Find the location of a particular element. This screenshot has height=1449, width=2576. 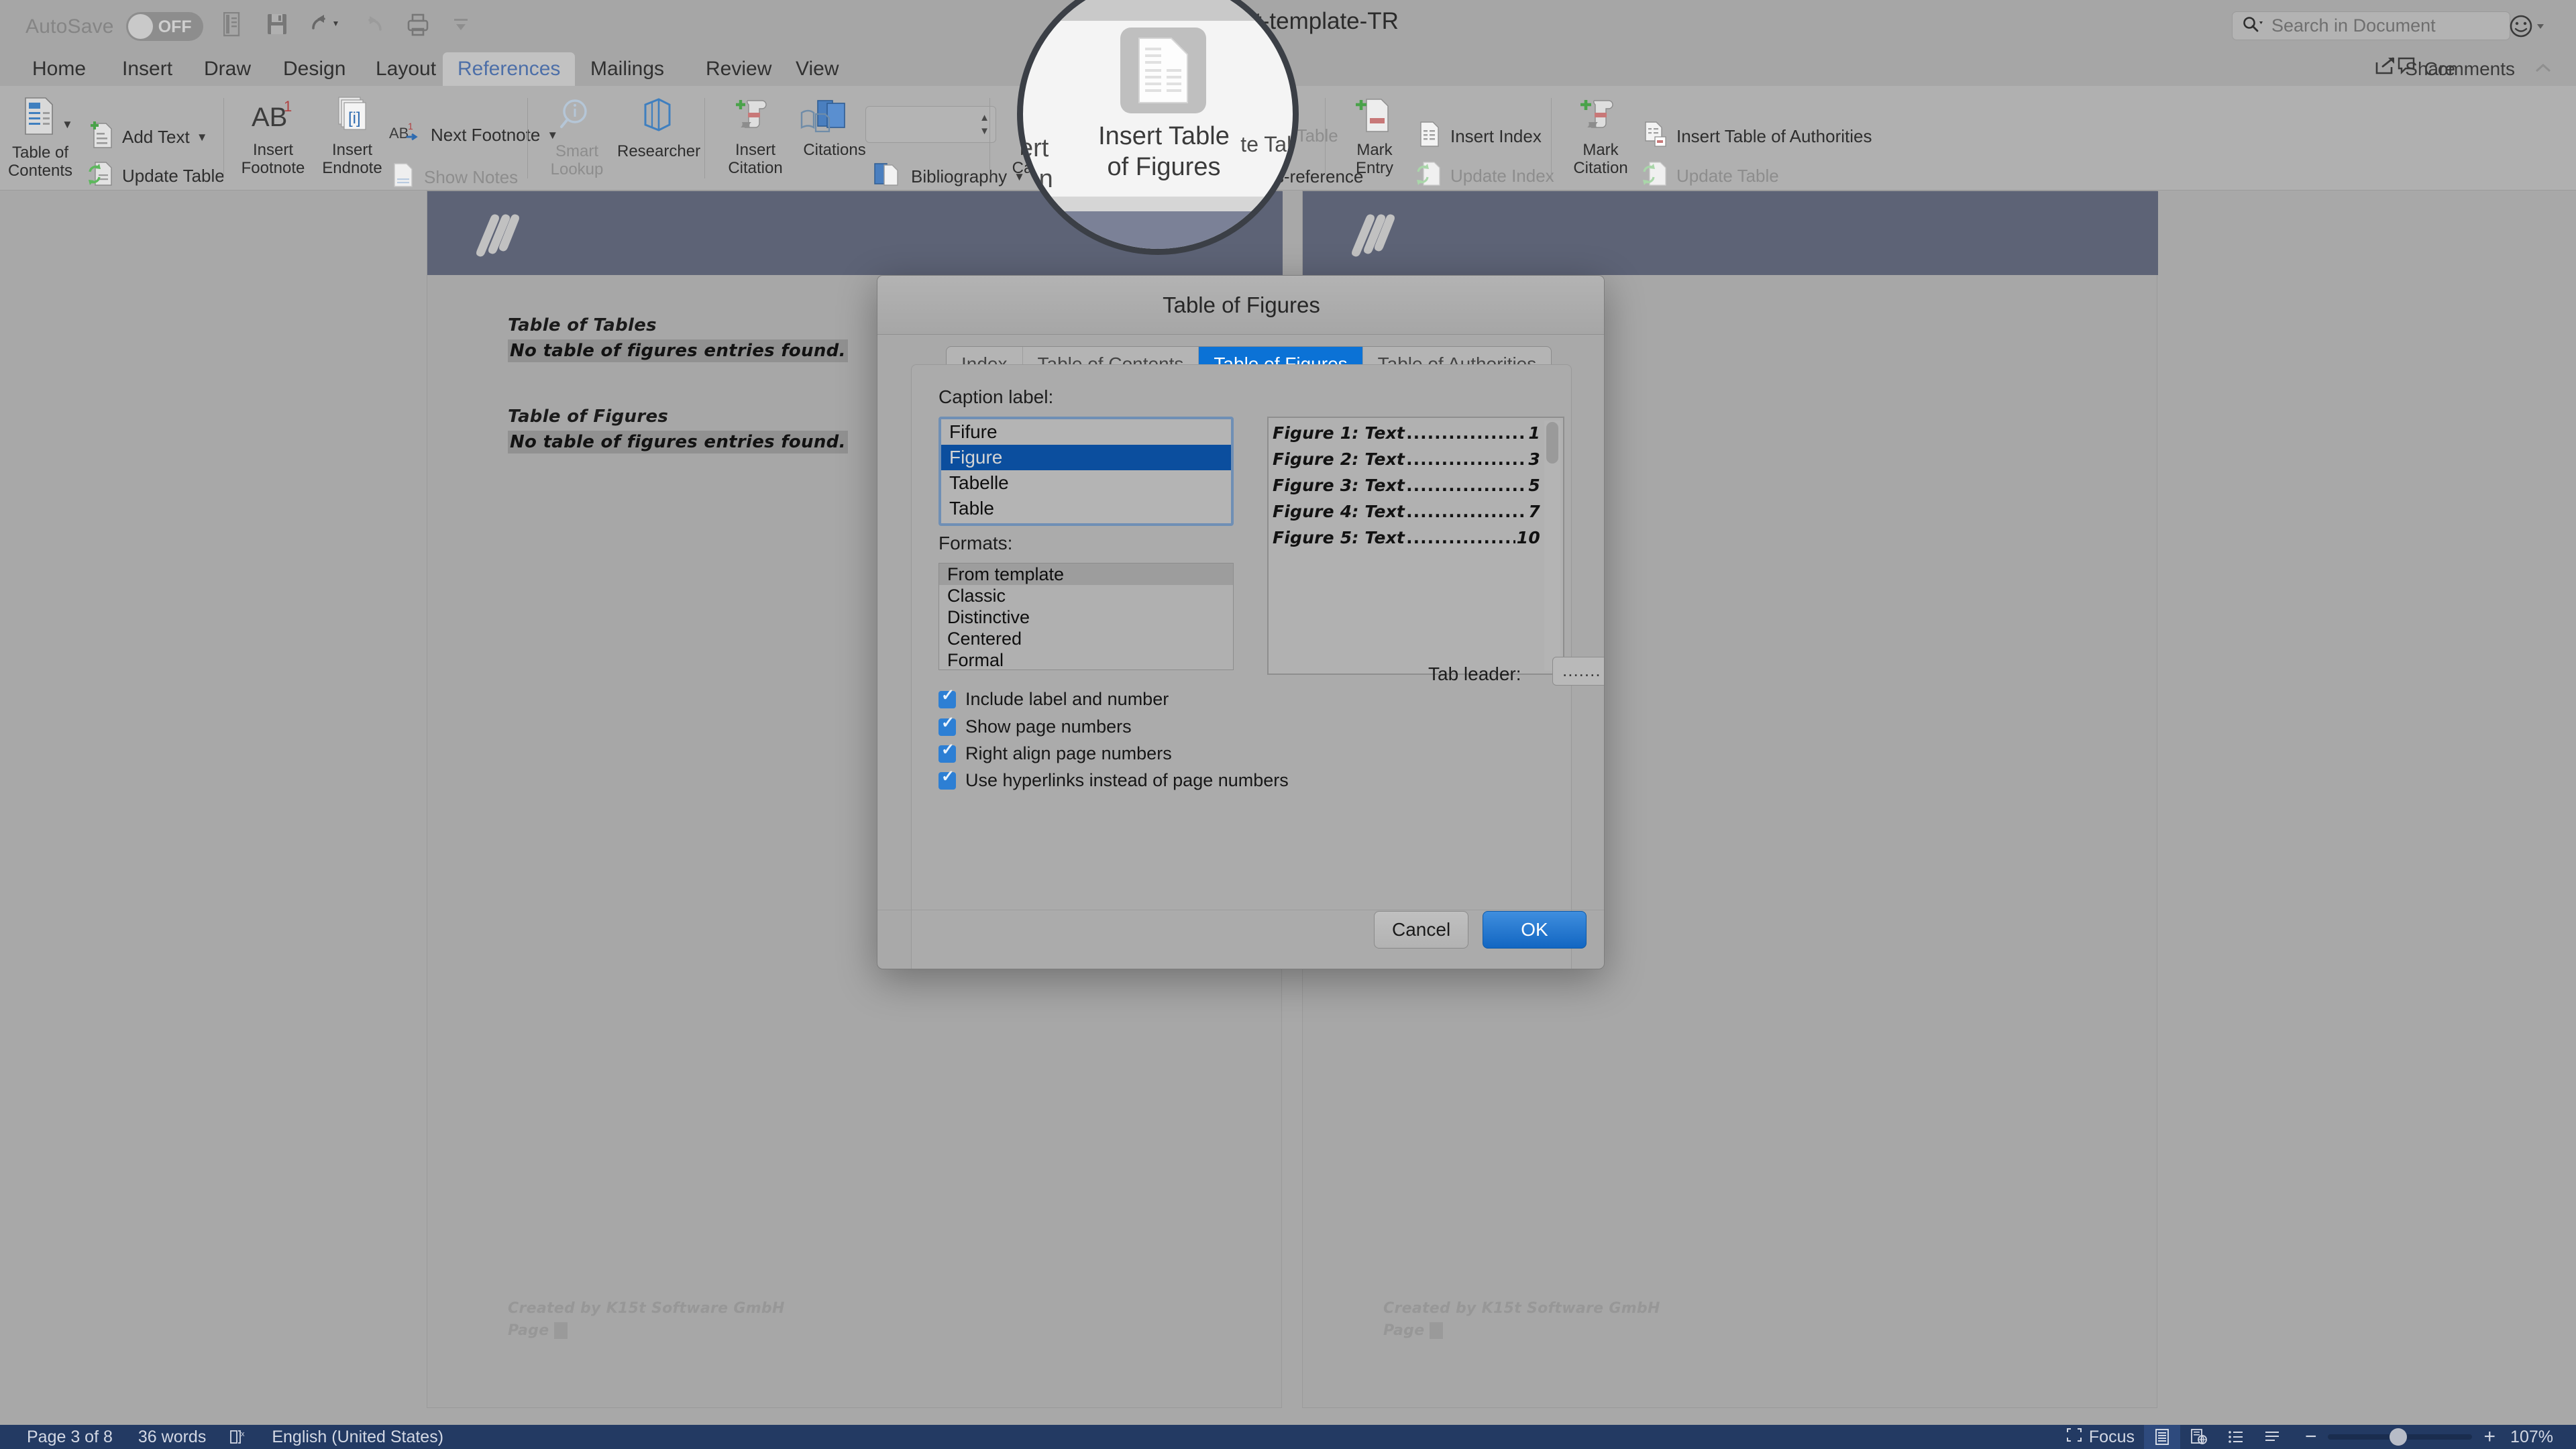

zoom-slider-thumb is located at coordinates (2398, 1437).